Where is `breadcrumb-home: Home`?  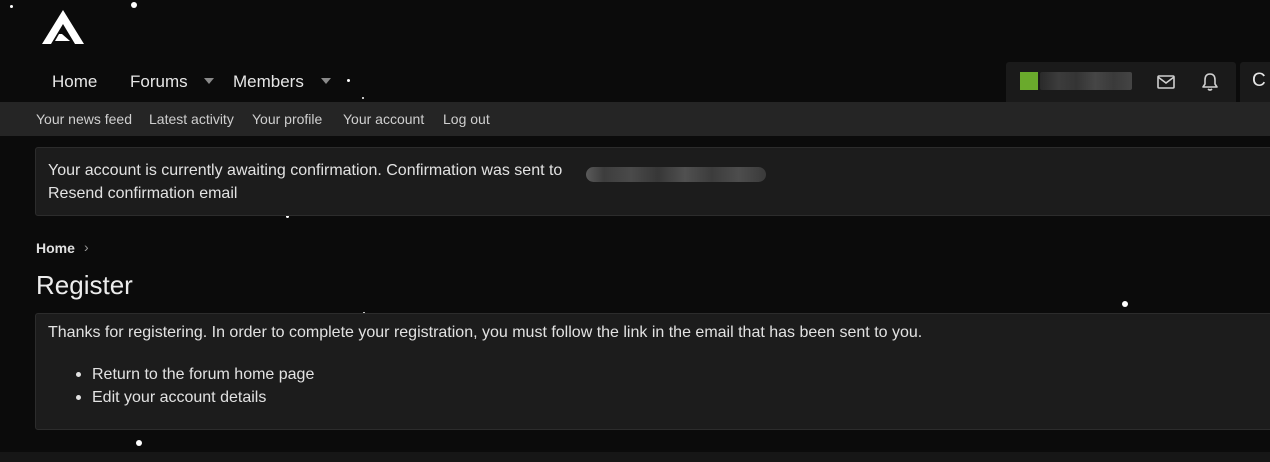 breadcrumb-home: Home is located at coordinates (55, 248).